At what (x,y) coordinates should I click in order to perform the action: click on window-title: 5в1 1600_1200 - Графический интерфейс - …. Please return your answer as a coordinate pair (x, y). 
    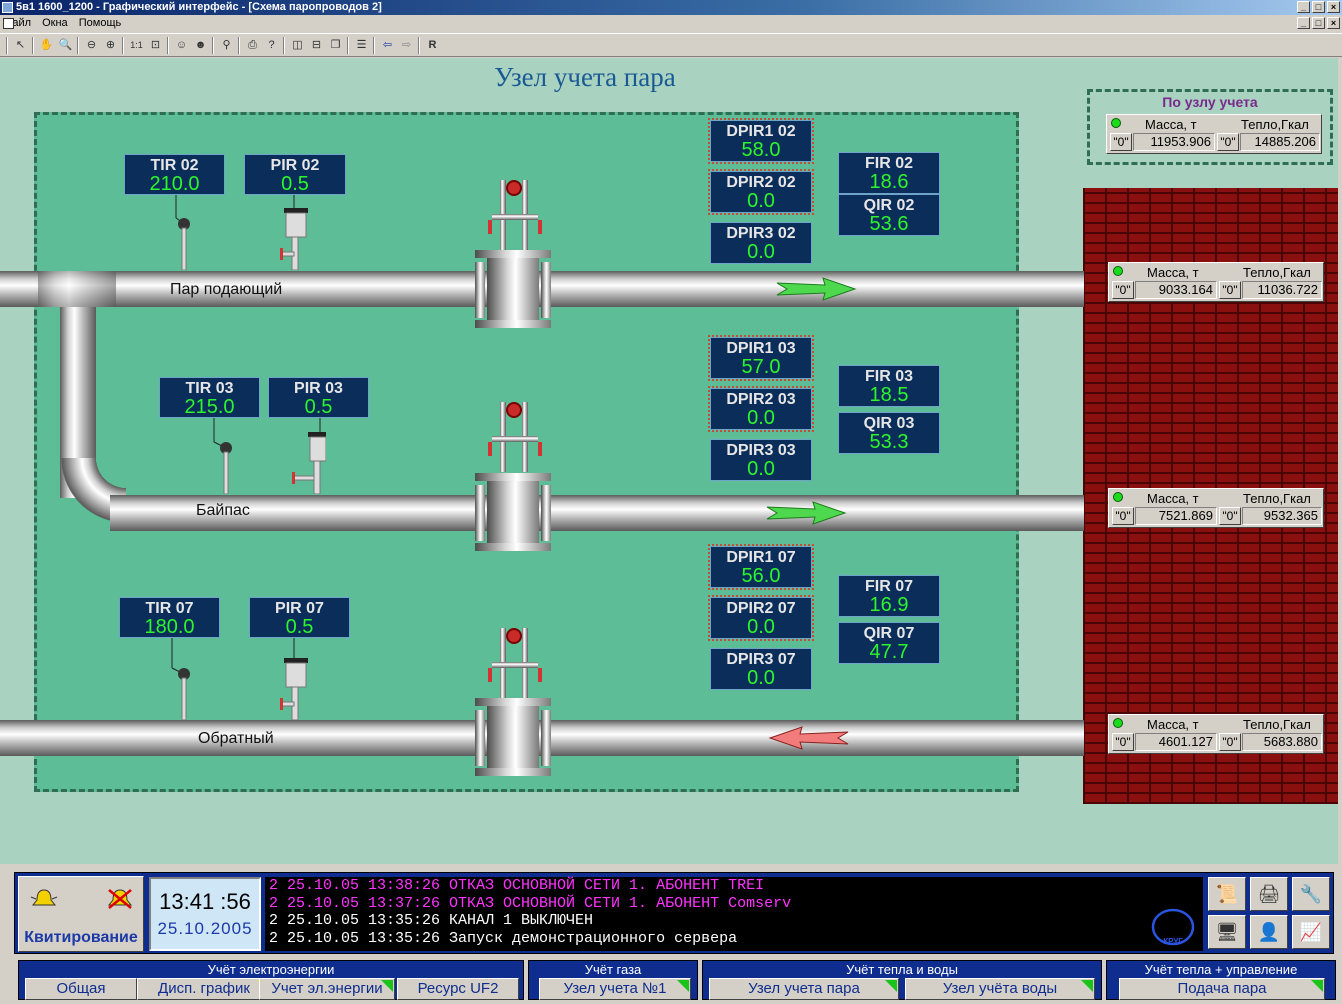
    Looking at the image, I should click on (199, 7).